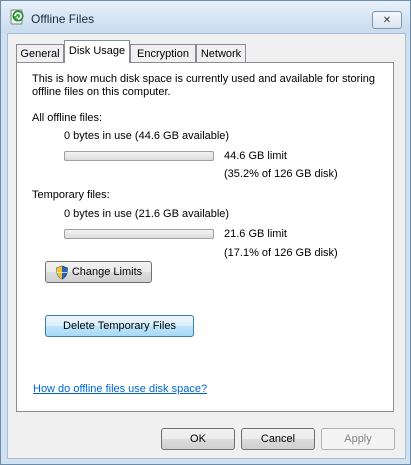 The width and height of the screenshot is (411, 465). Describe the element at coordinates (147, 214) in the screenshot. I see `temp-files-usage: 0 bytes in use (21.6 GB available)` at that location.